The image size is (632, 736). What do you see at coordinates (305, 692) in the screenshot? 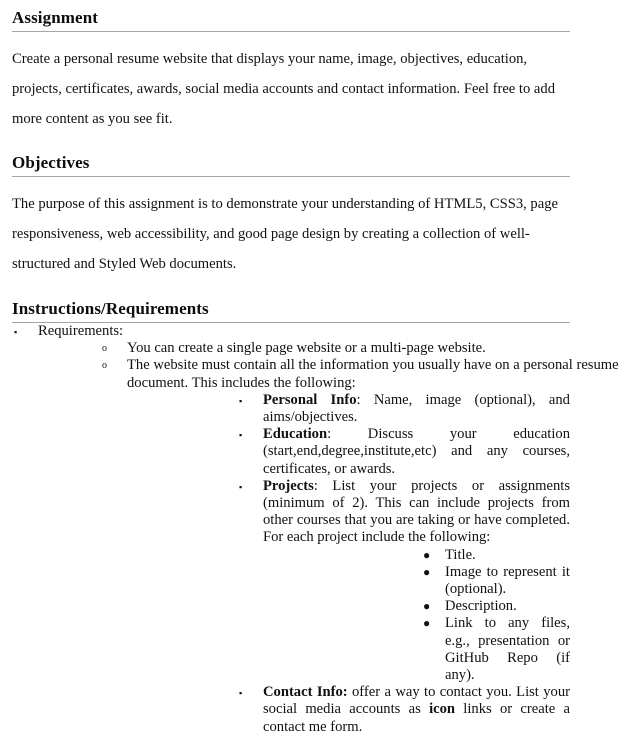
I see `list-item-label: Contact Info:` at bounding box center [305, 692].